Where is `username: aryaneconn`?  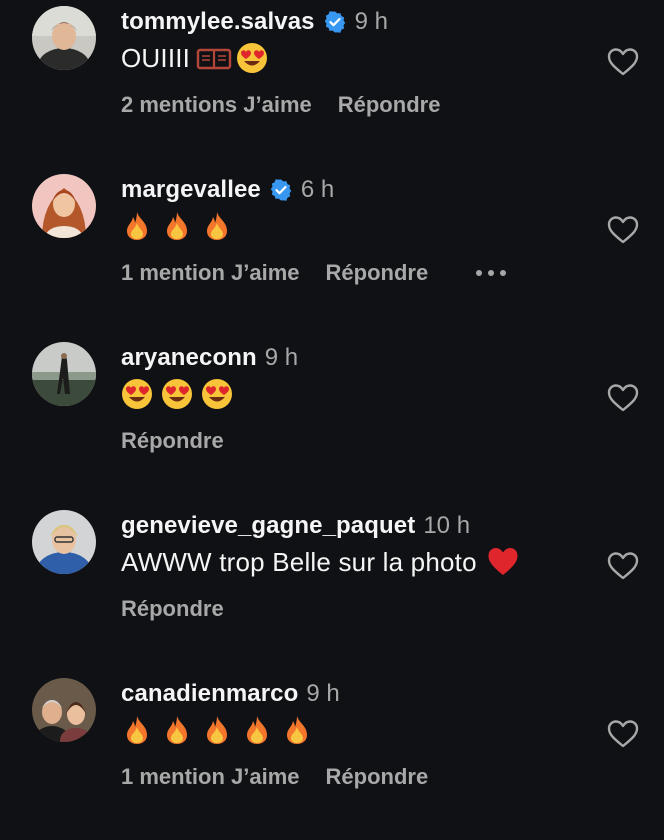
username: aryaneconn is located at coordinates (189, 358).